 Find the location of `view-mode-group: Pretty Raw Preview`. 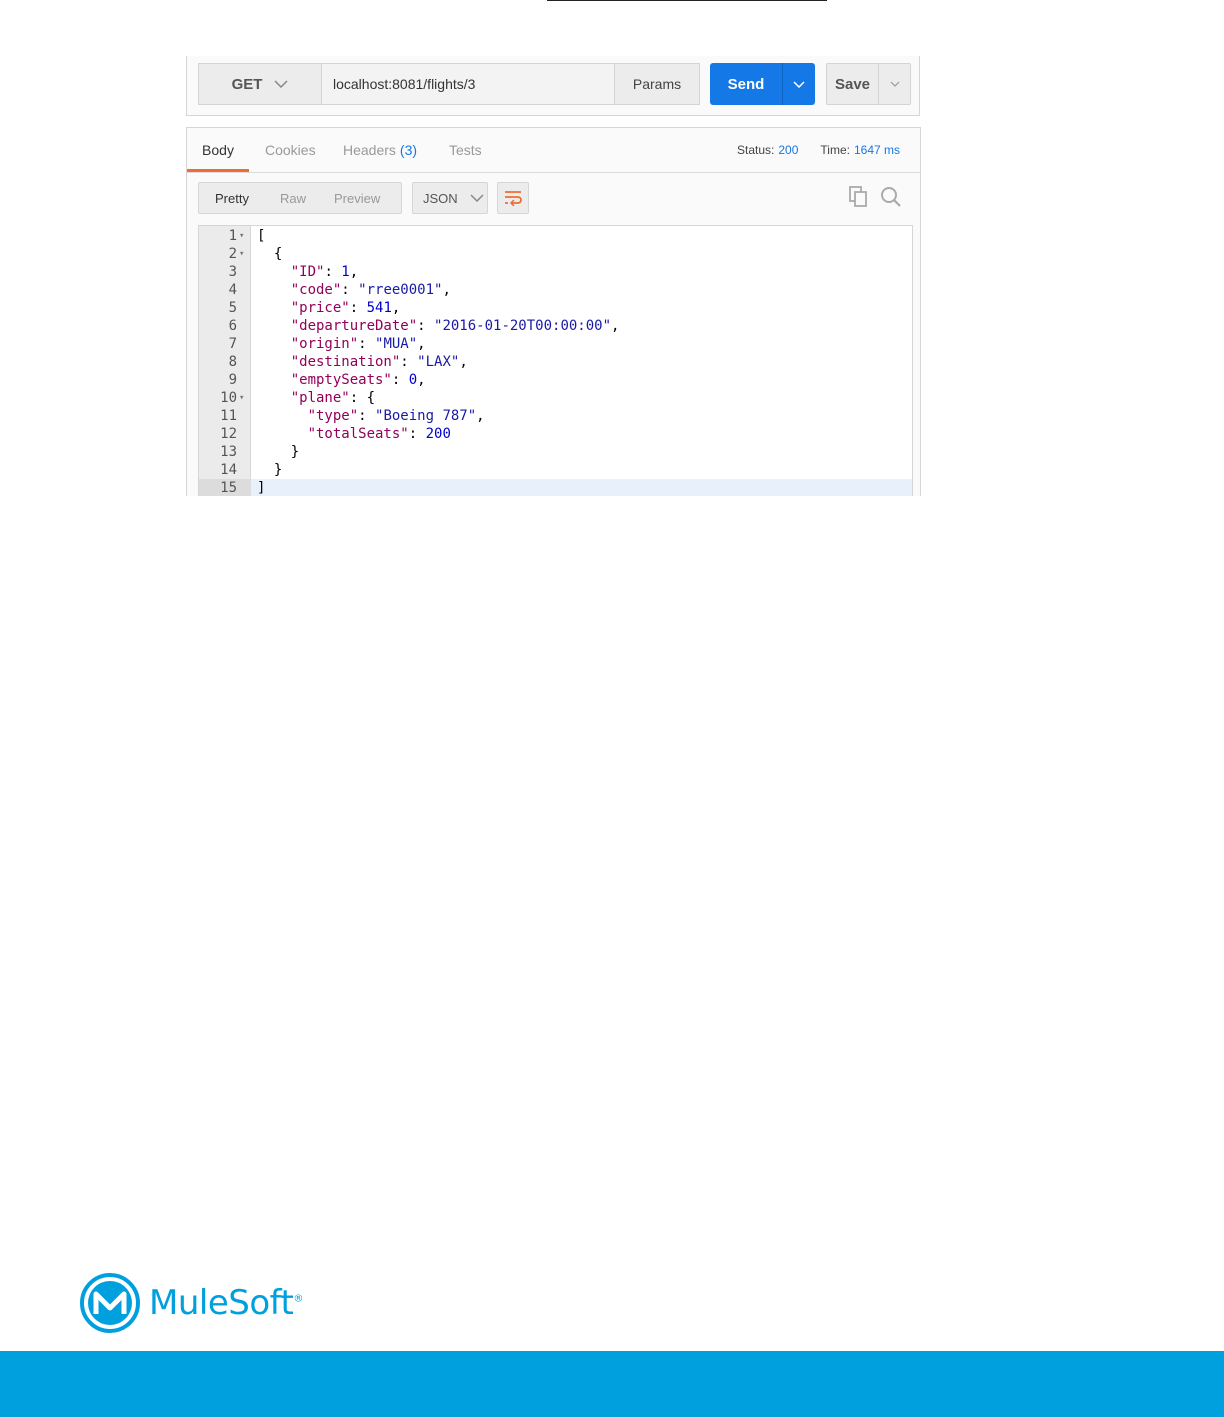

view-mode-group: Pretty Raw Preview is located at coordinates (300, 198).